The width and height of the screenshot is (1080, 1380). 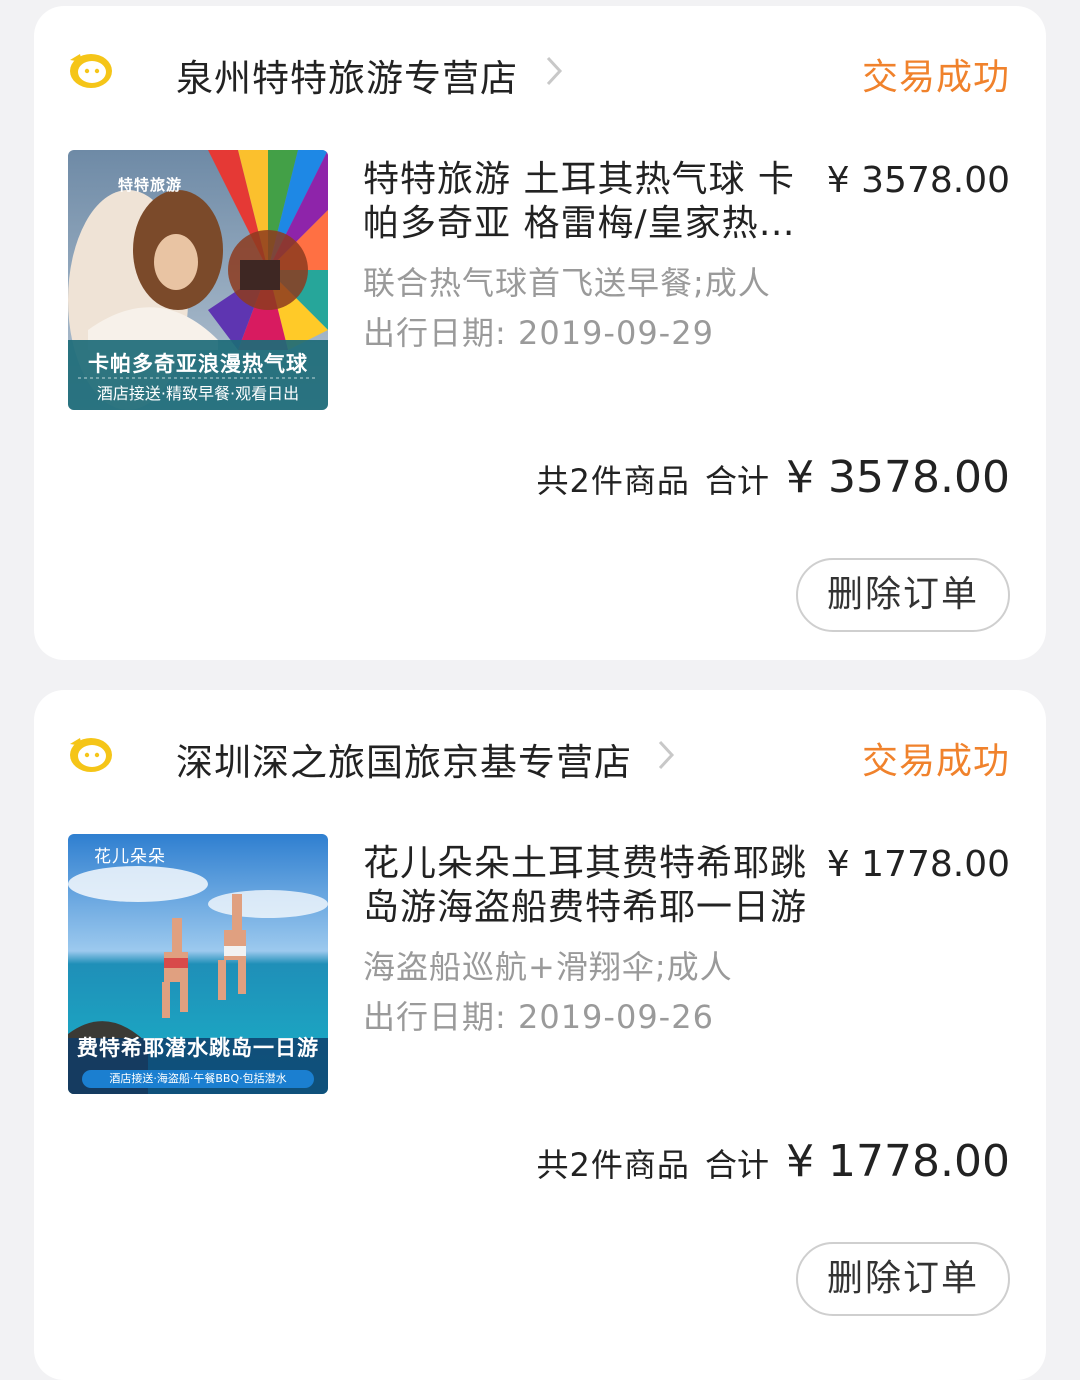 What do you see at coordinates (615, 333) in the screenshot?
I see `travel-date-value: 2019-09-29` at bounding box center [615, 333].